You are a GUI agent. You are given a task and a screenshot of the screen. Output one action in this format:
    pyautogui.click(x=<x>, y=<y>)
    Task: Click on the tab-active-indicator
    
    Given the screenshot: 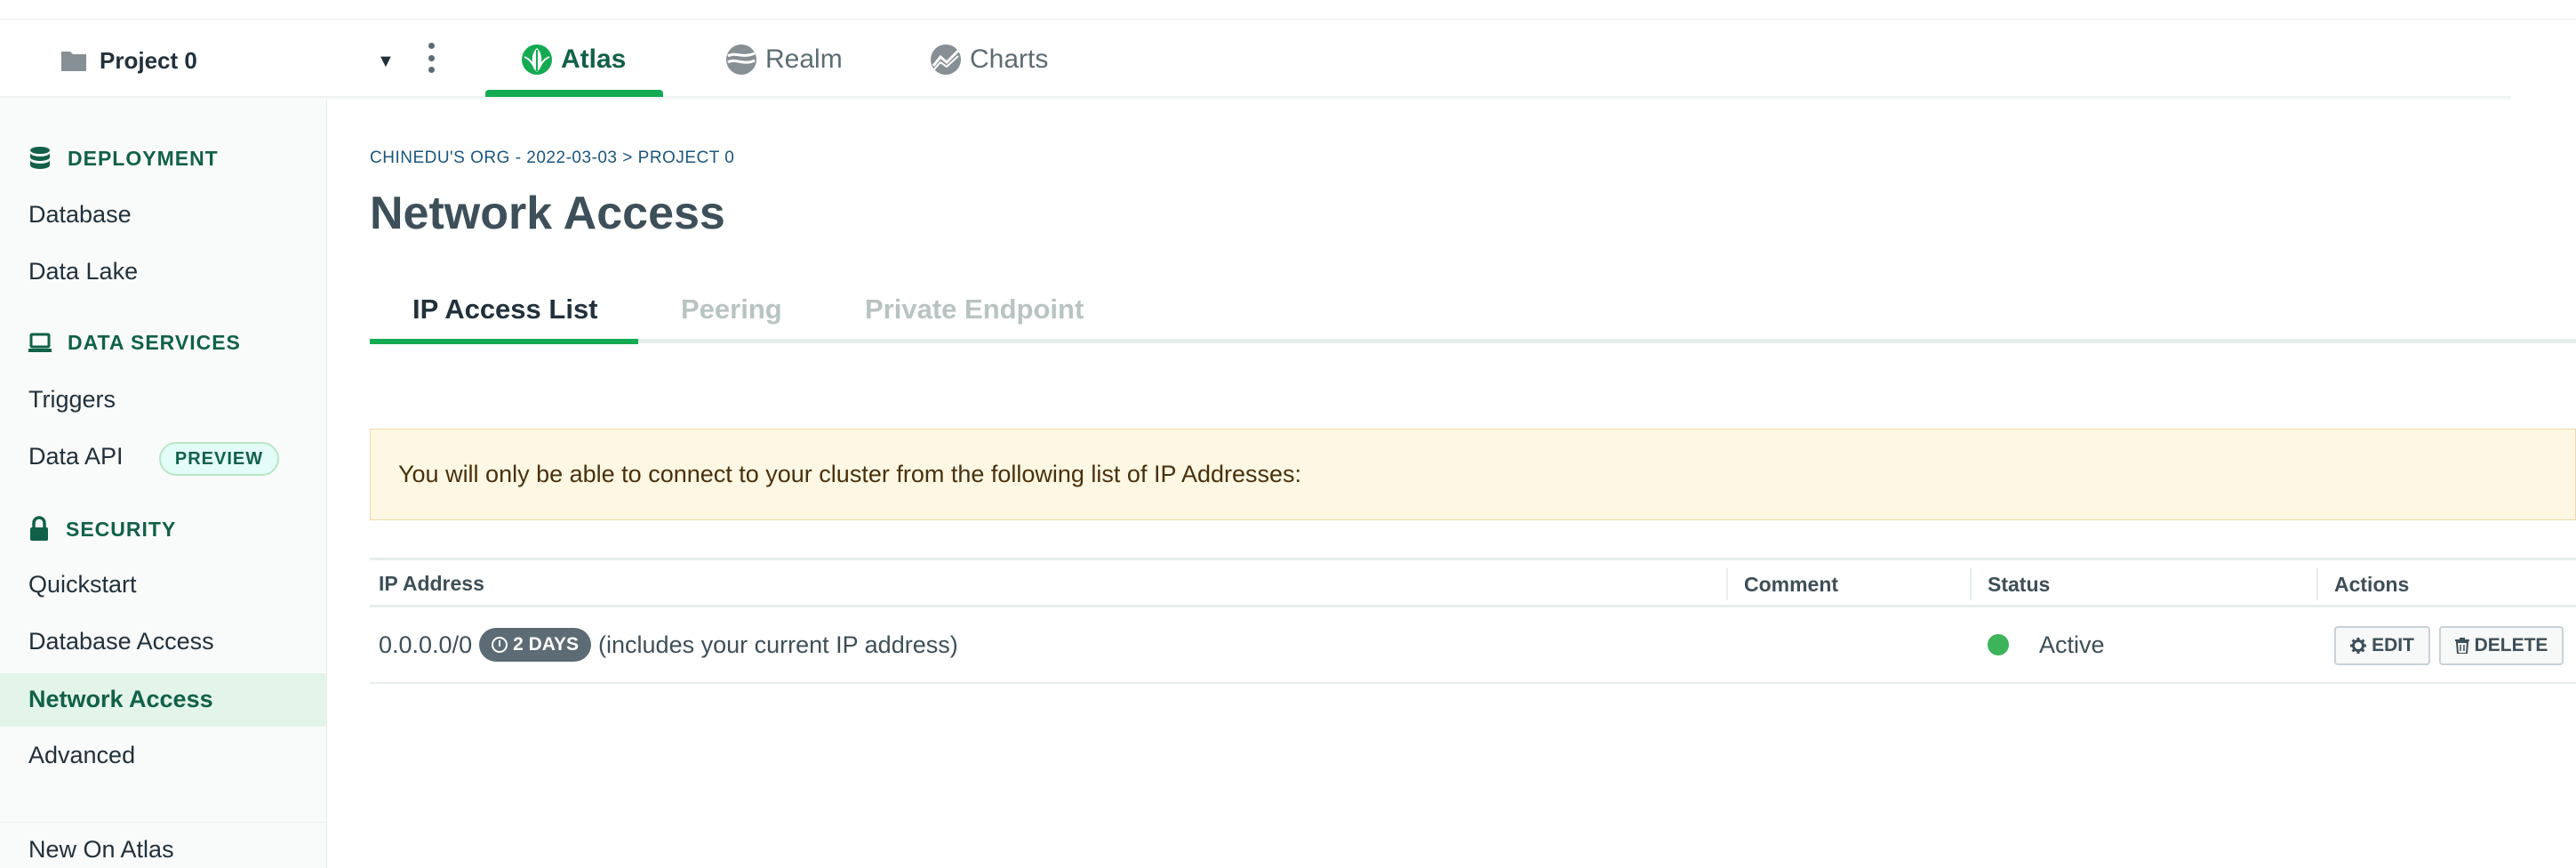 What is the action you would take?
    pyautogui.click(x=504, y=341)
    